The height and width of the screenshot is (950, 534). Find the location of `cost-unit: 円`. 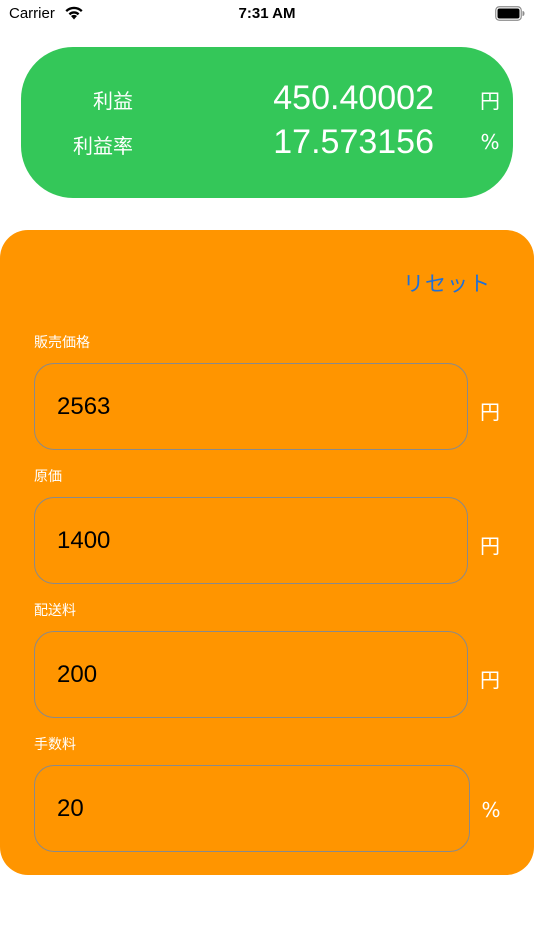

cost-unit: 円 is located at coordinates (490, 546).